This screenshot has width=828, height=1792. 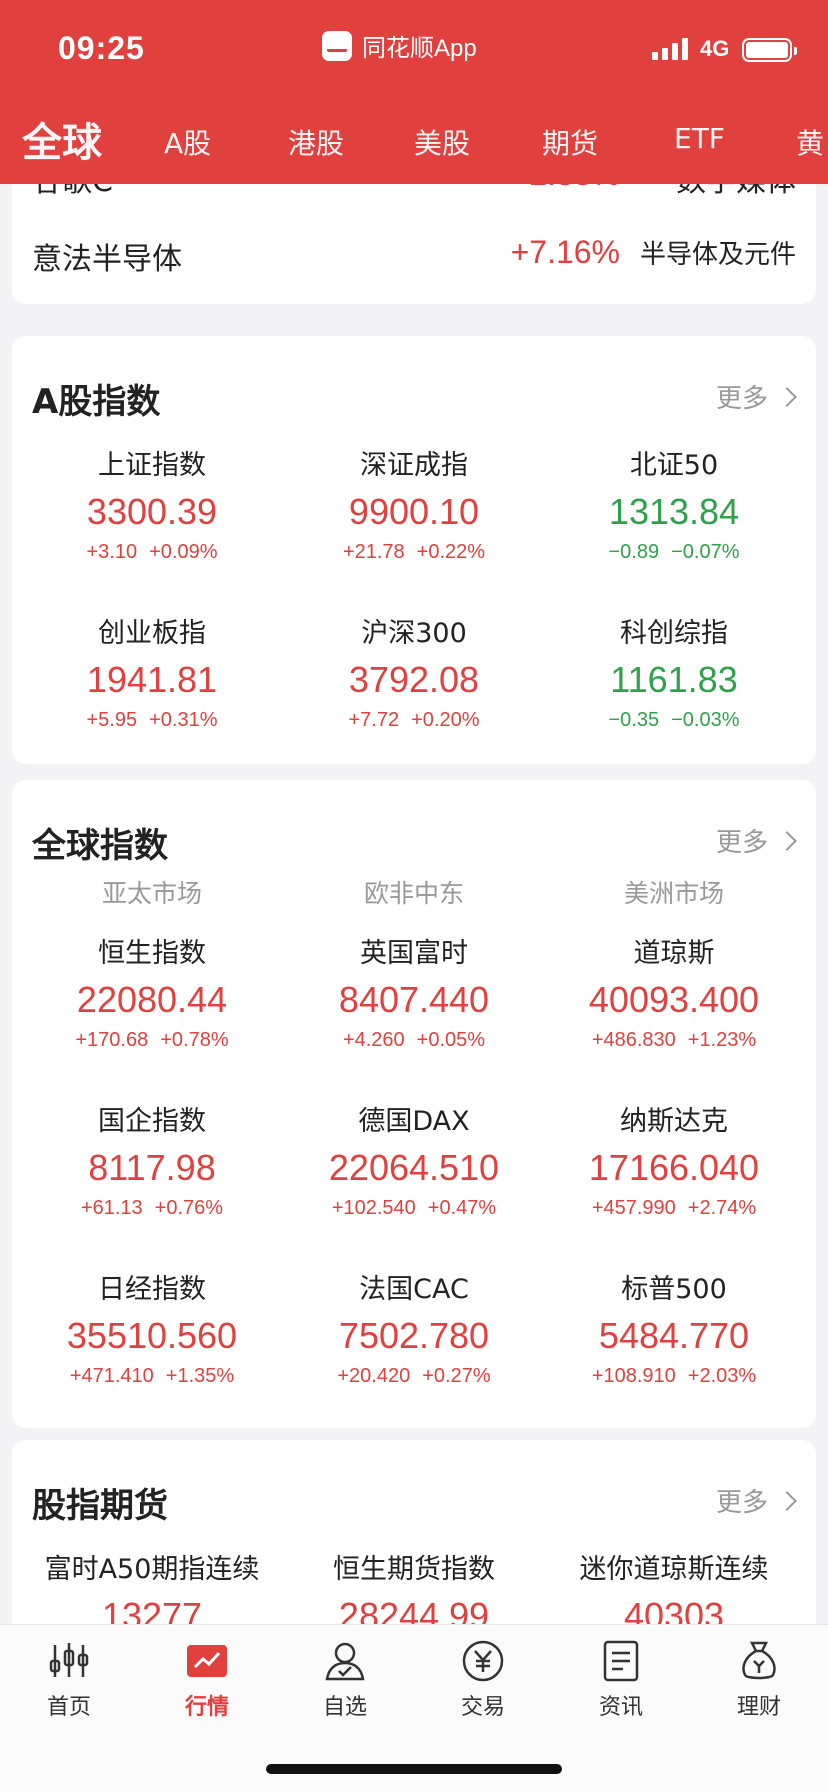 What do you see at coordinates (674, 507) in the screenshot?
I see `index-cell: 北证50 1313.84 −0.89 −0.07%` at bounding box center [674, 507].